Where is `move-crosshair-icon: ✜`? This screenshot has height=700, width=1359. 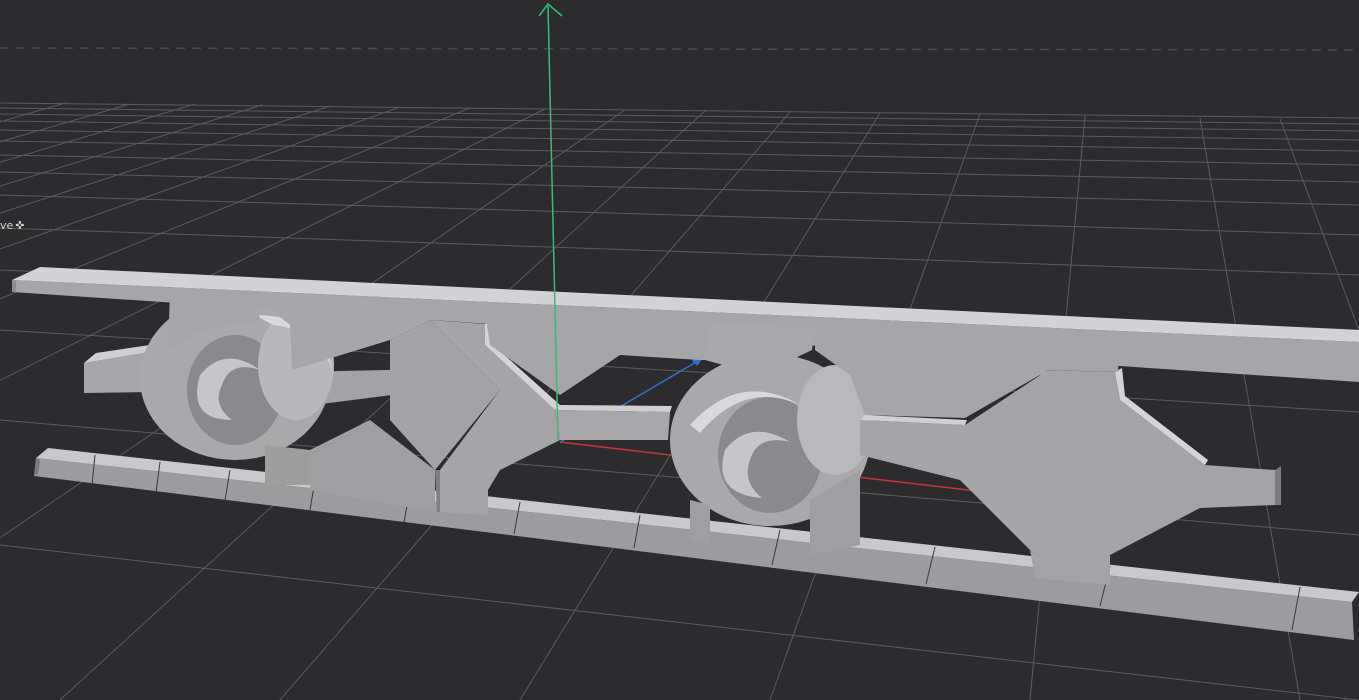
move-crosshair-icon: ✜ is located at coordinates (20, 225).